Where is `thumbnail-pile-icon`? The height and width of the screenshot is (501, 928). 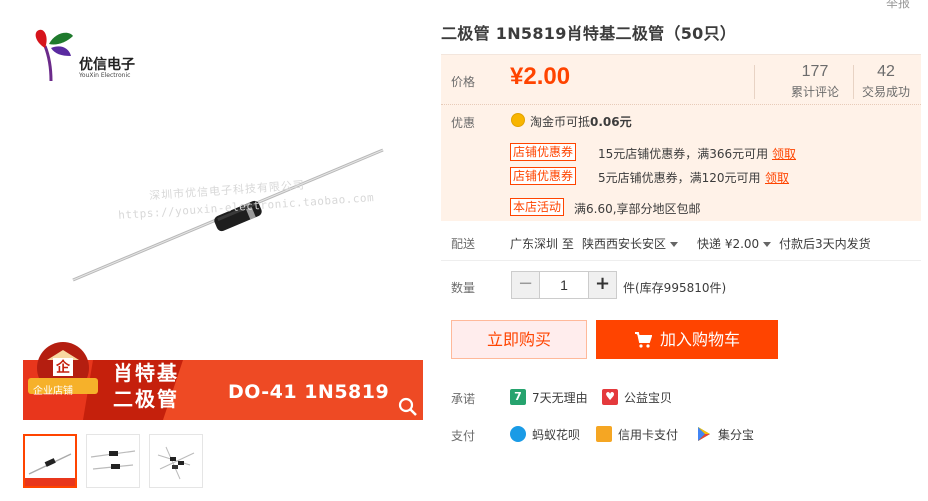
thumbnail-pile-icon is located at coordinates (176, 463).